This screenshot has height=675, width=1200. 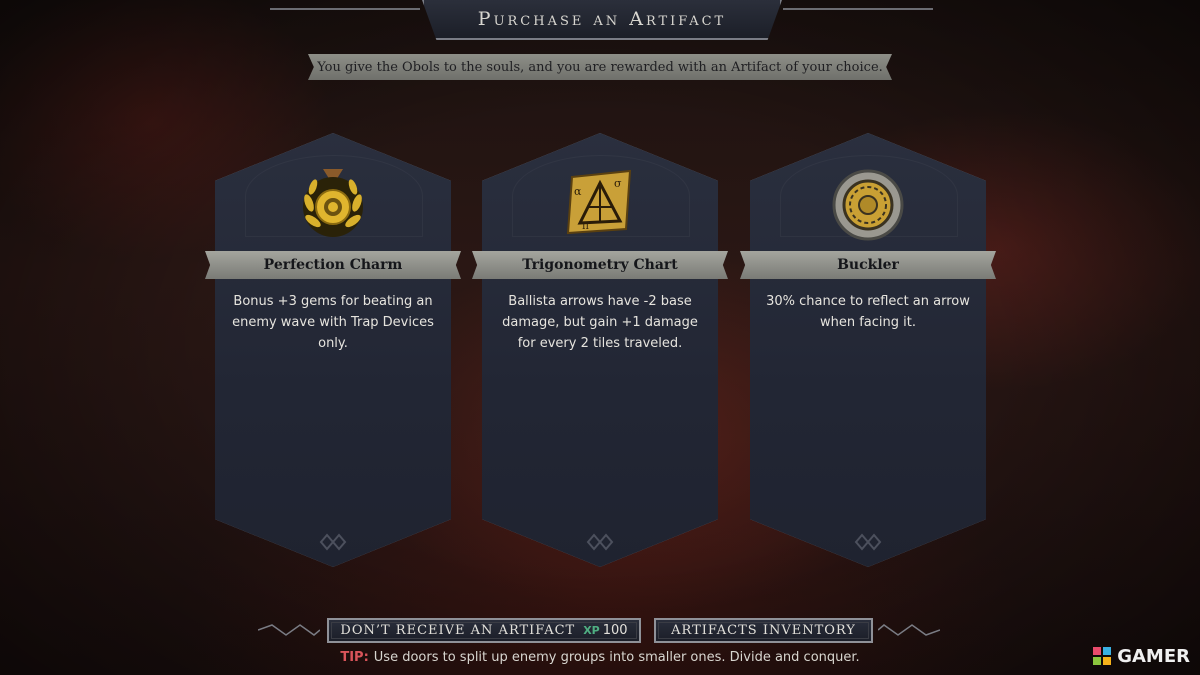 What do you see at coordinates (868, 265) in the screenshot?
I see `card-title: Buckler` at bounding box center [868, 265].